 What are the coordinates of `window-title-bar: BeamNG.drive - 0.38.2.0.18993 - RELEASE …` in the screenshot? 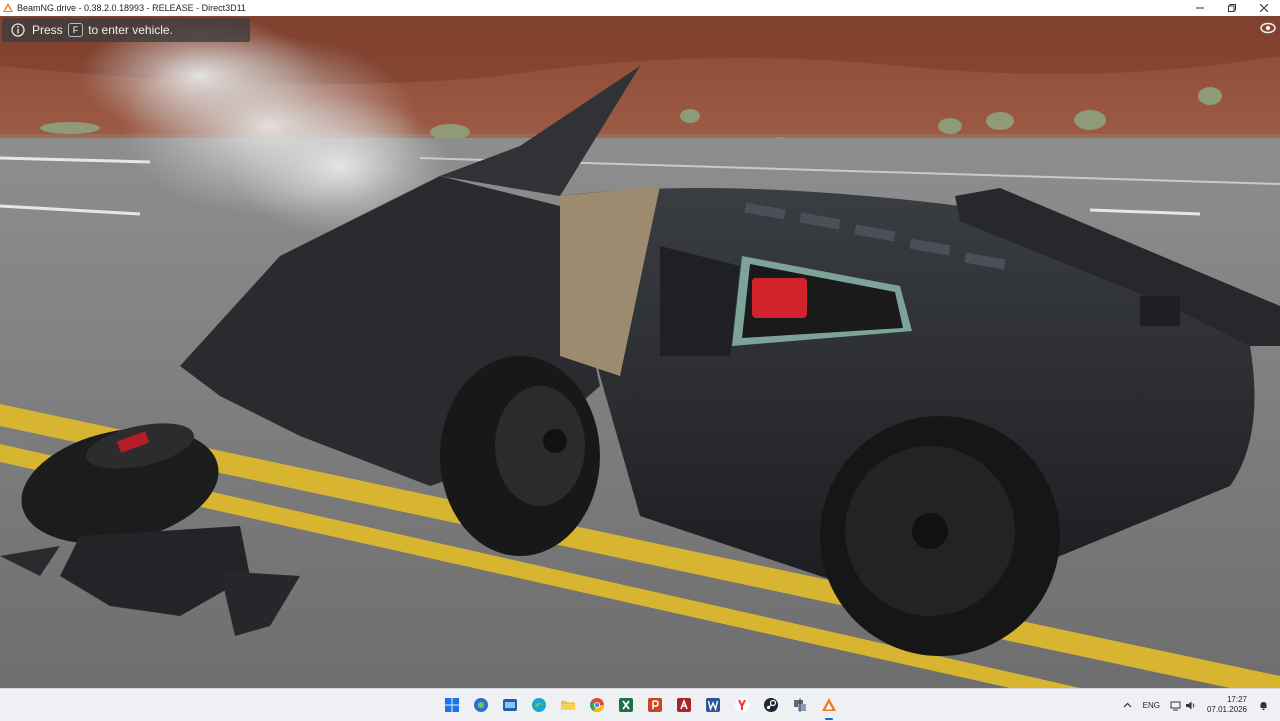 It's located at (640, 8).